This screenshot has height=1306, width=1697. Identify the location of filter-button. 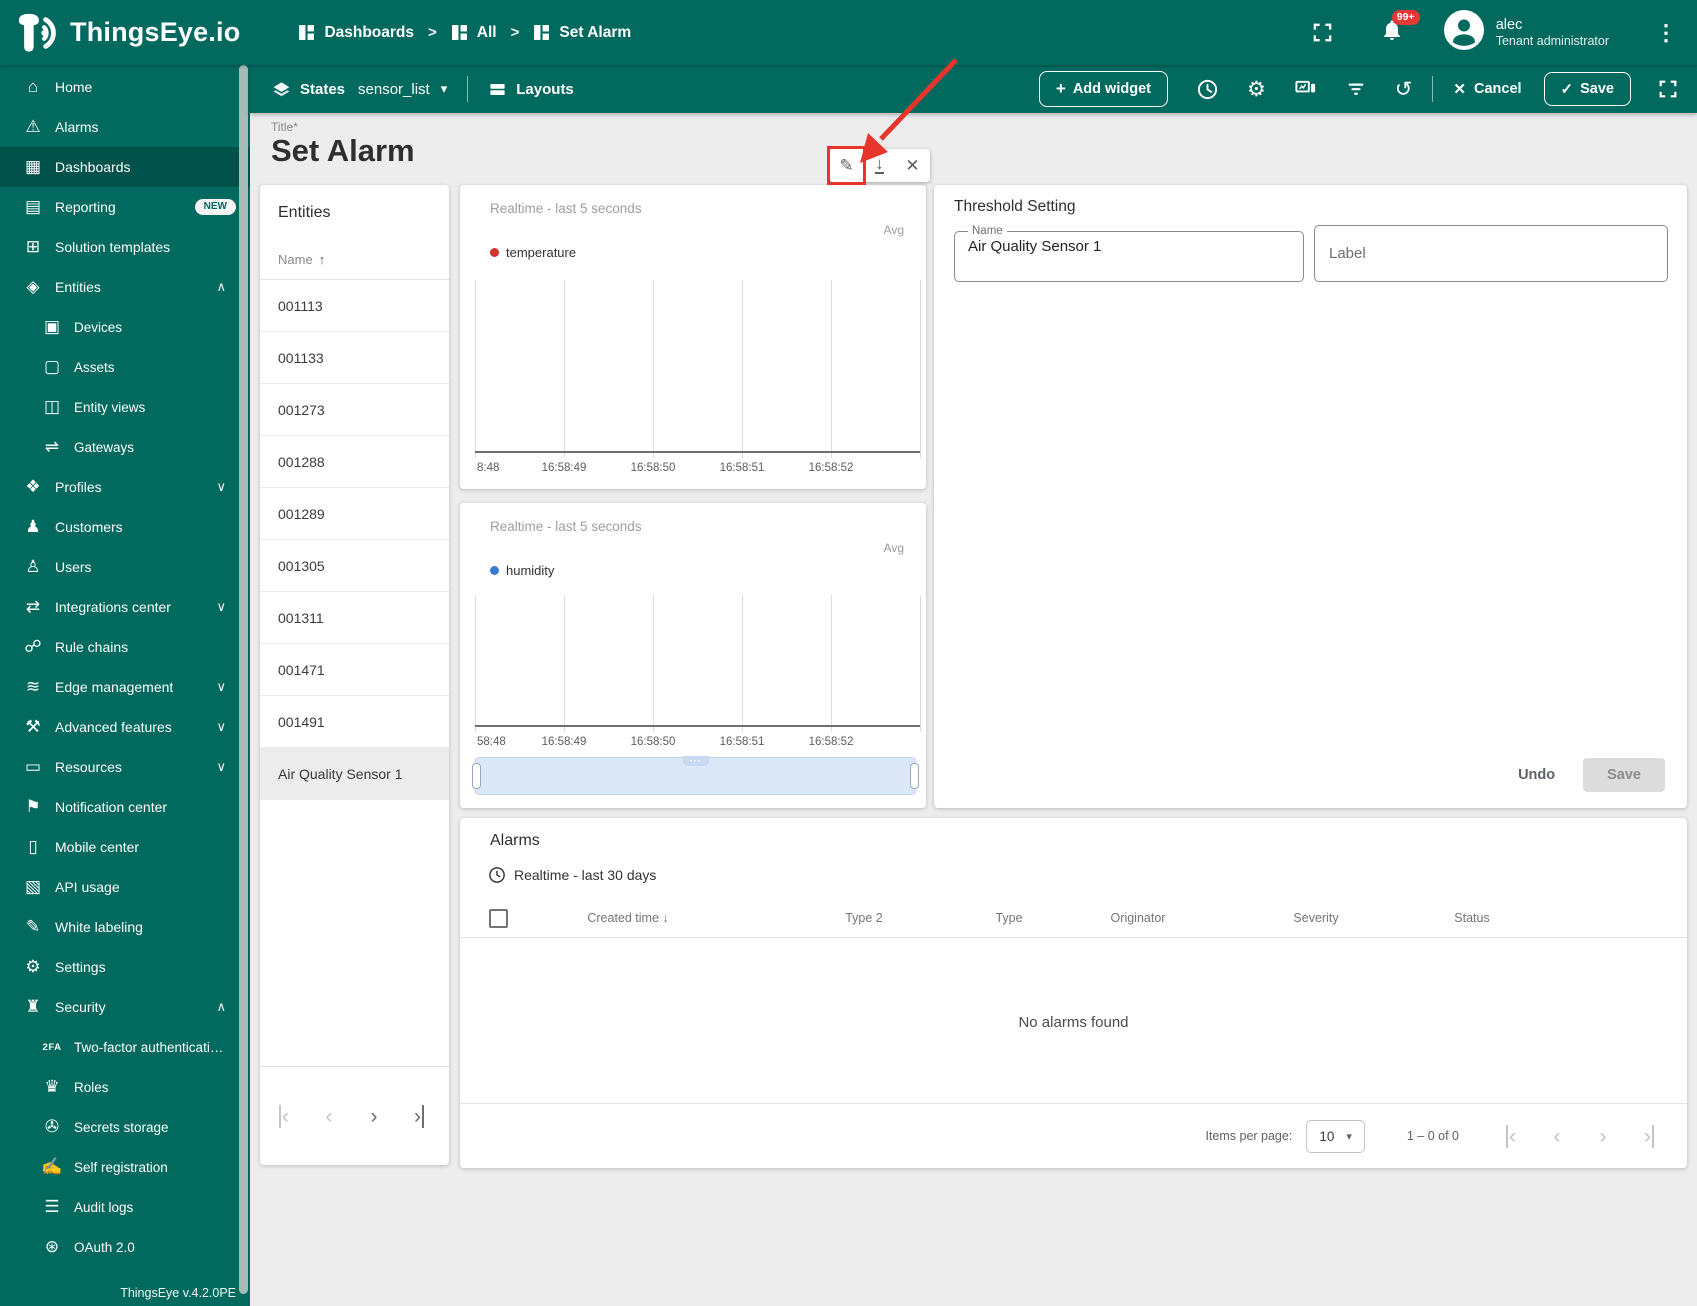
(1356, 89).